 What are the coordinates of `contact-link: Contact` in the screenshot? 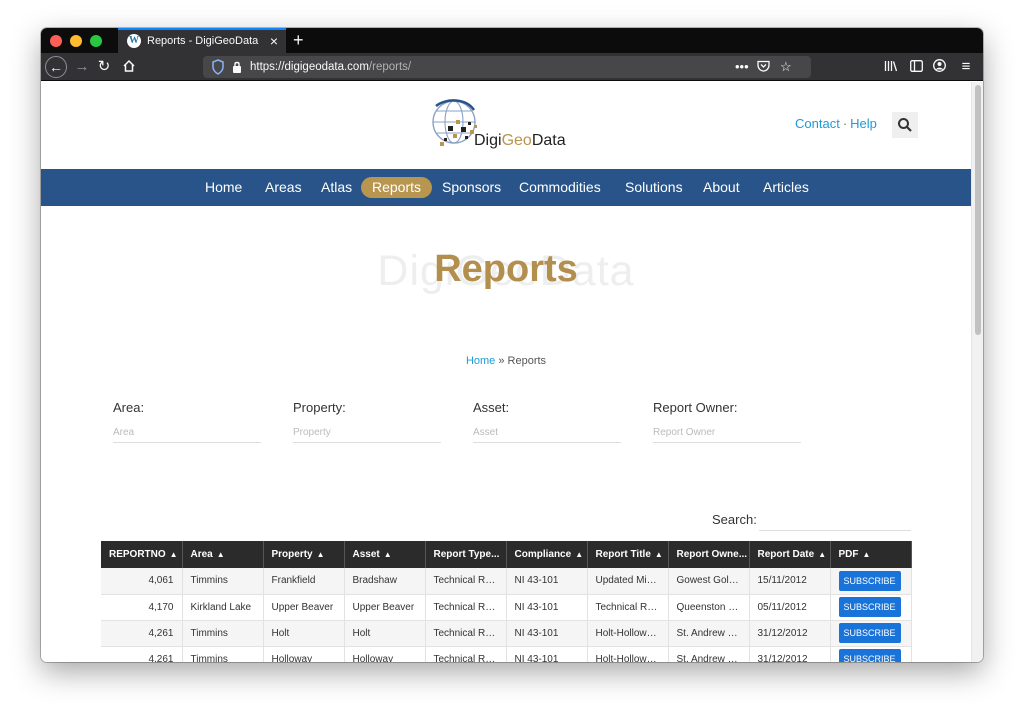 It's located at (817, 123).